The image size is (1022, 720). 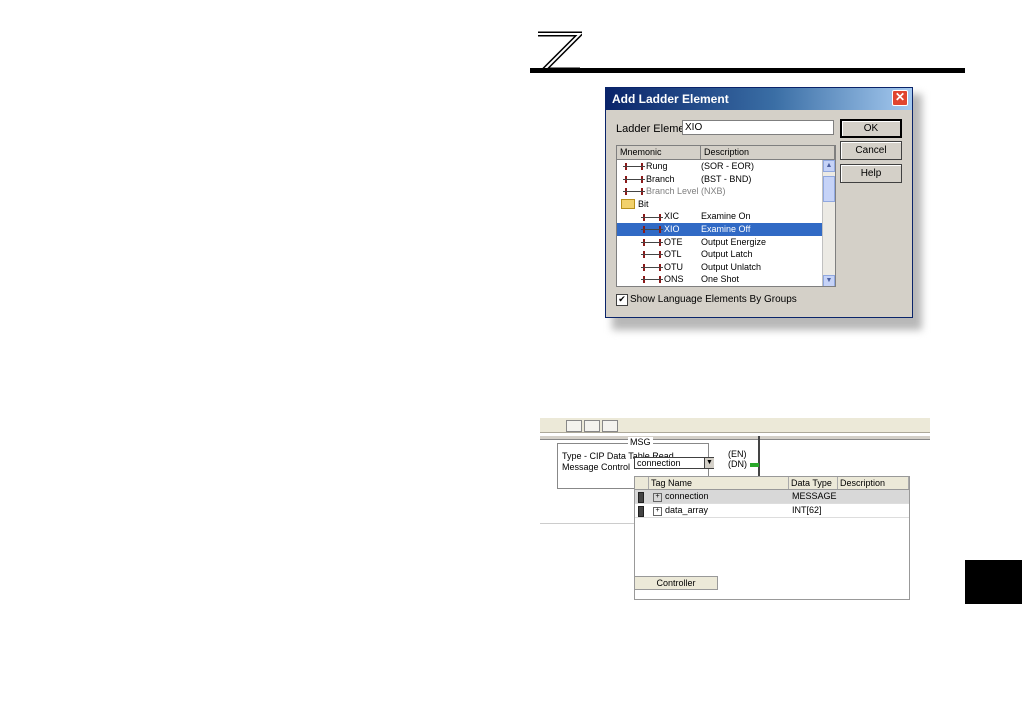 What do you see at coordinates (628, 204) in the screenshot?
I see `folder-icon` at bounding box center [628, 204].